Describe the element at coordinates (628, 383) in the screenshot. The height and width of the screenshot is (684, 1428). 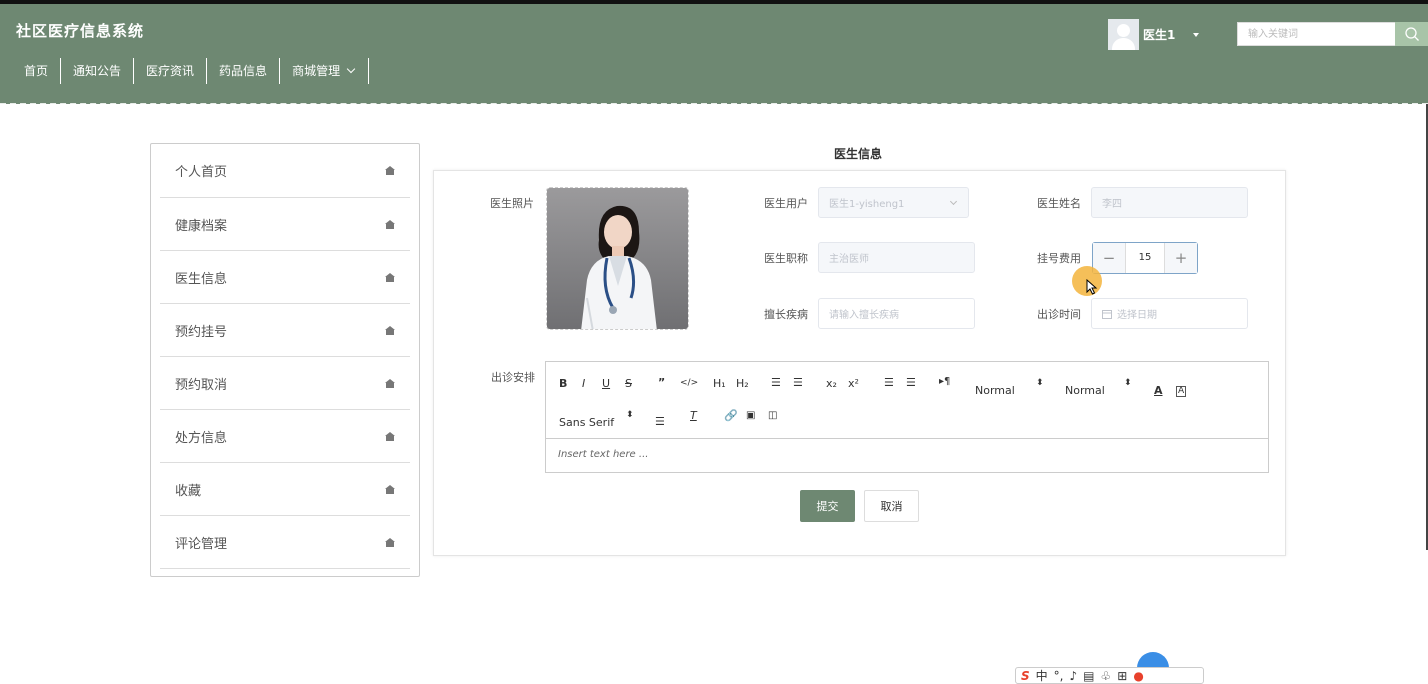
I see `strike-icon: S` at that location.